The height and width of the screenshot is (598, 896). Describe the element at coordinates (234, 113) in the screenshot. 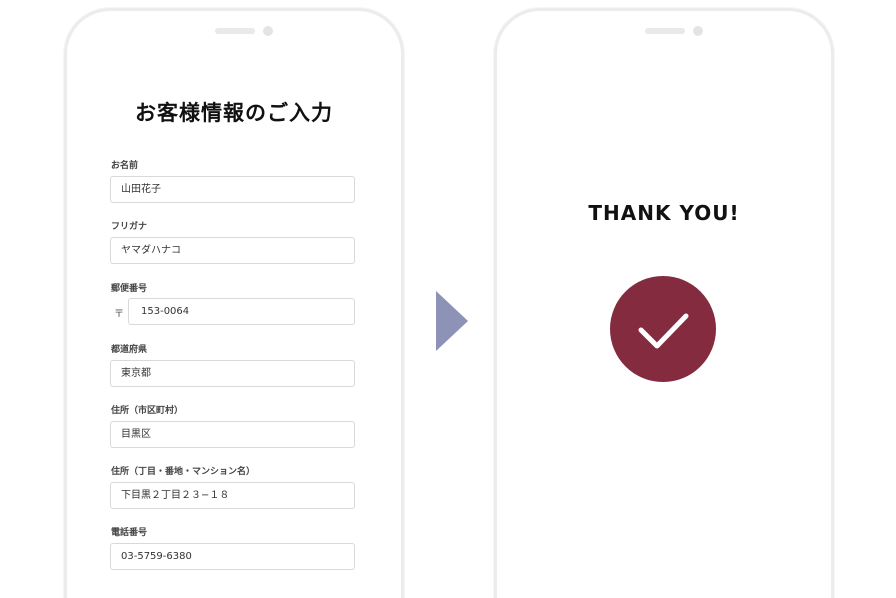

I see `form-title: お客様情報のご入力` at that location.